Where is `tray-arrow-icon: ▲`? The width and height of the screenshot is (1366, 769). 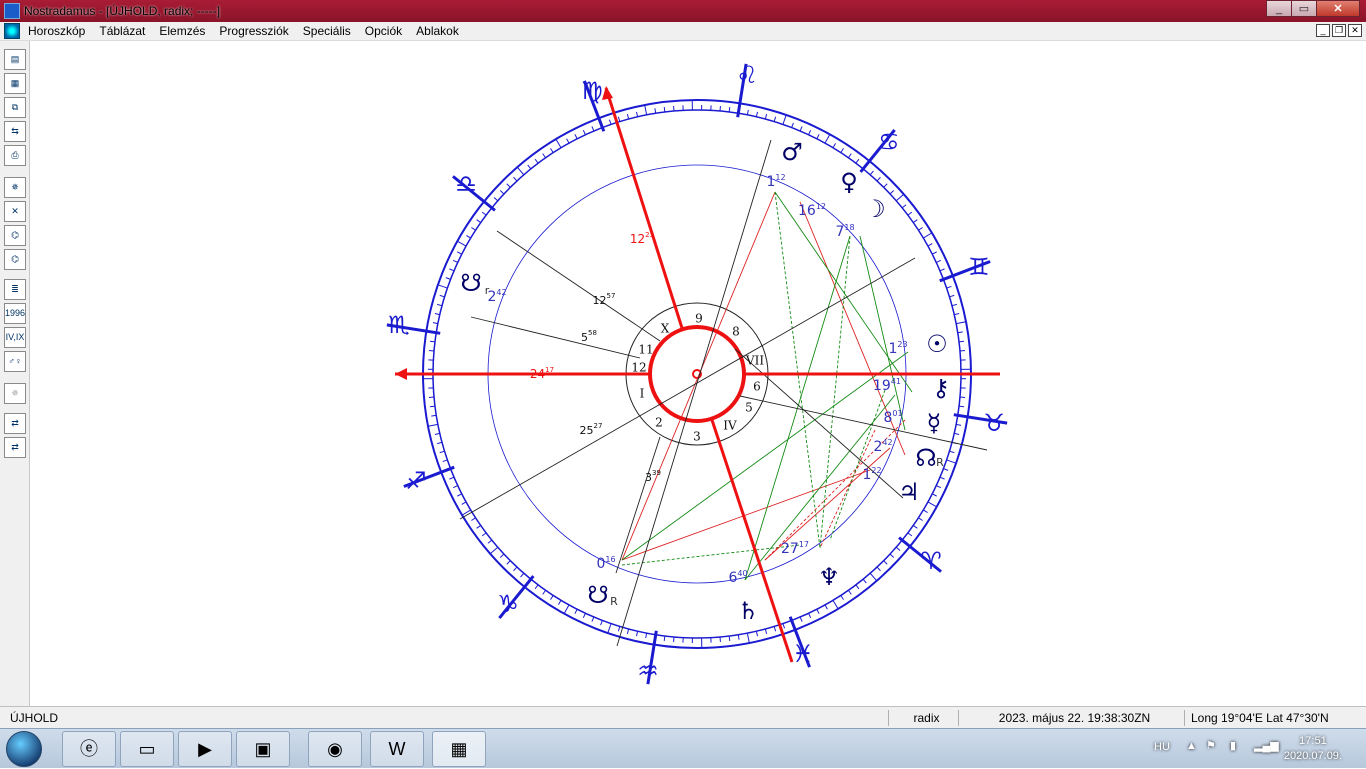 tray-arrow-icon: ▲ is located at coordinates (1191, 746).